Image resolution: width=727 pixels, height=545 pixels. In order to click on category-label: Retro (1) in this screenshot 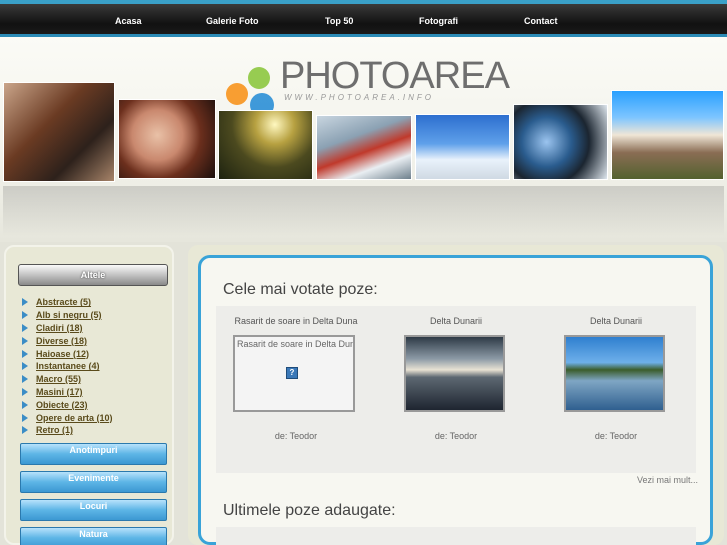, I will do `click(54, 430)`.